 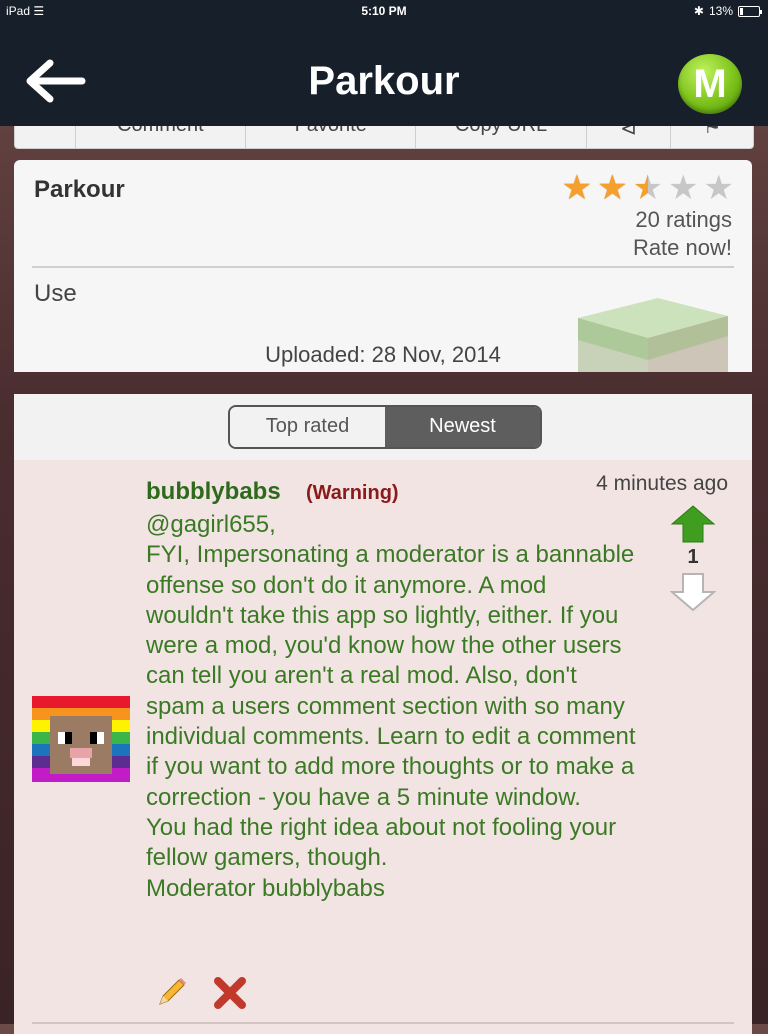 What do you see at coordinates (682, 248) in the screenshot?
I see `rate-now-link: Rate now!` at bounding box center [682, 248].